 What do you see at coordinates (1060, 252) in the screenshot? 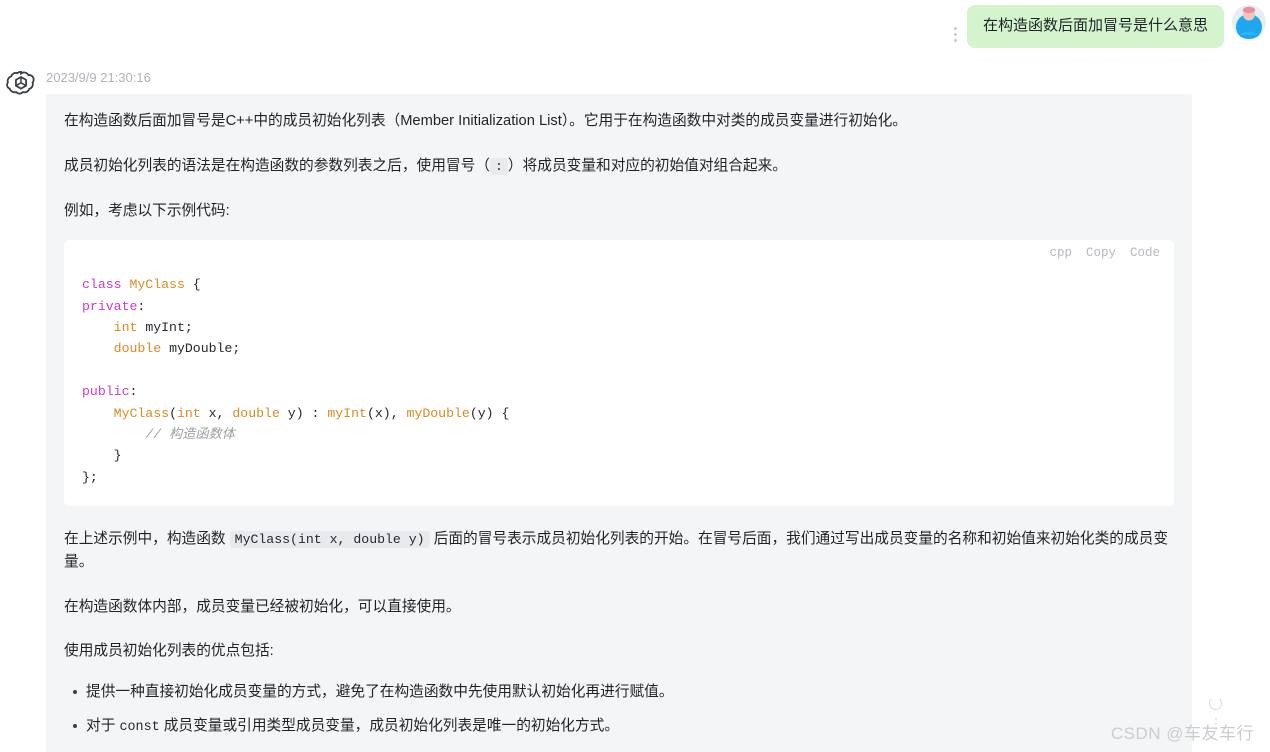
I see `code-language-label: cpp` at bounding box center [1060, 252].